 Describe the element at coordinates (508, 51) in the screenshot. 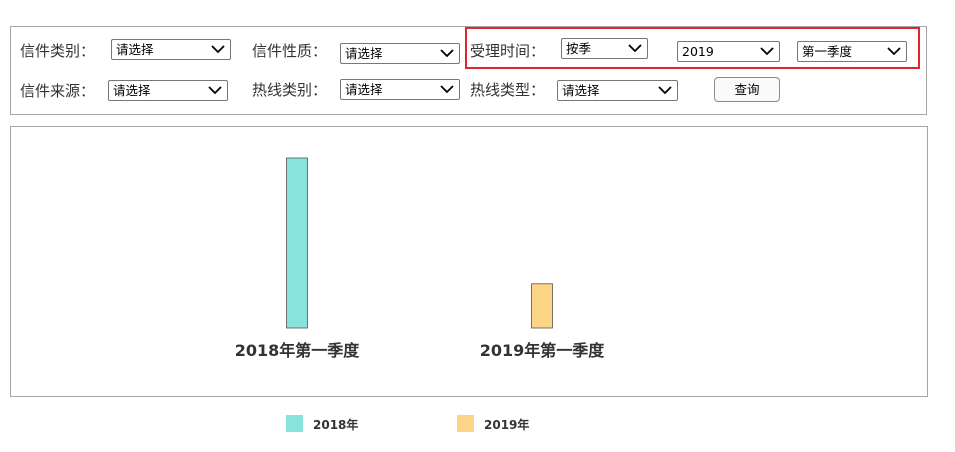

I see `accept-time-label: 受理时间：` at that location.